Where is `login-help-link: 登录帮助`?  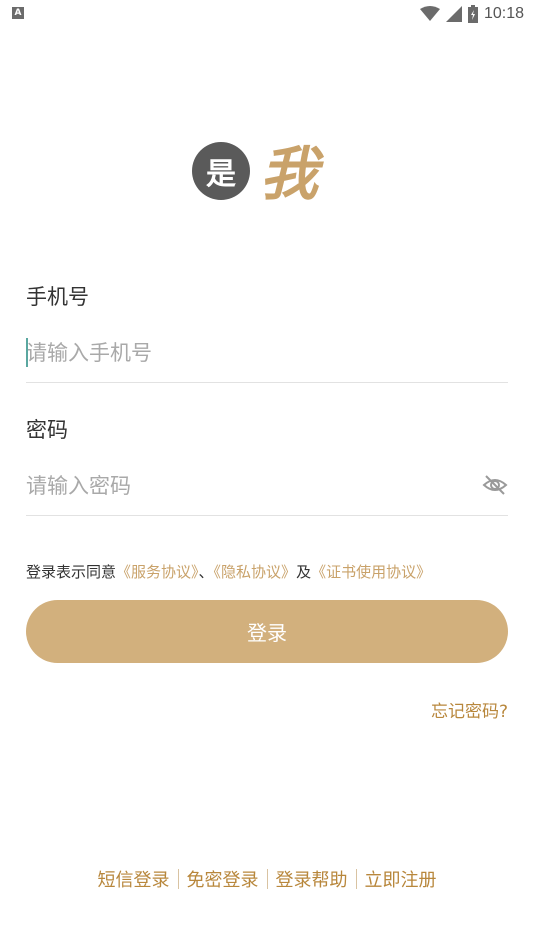 login-help-link: 登录帮助 is located at coordinates (312, 879).